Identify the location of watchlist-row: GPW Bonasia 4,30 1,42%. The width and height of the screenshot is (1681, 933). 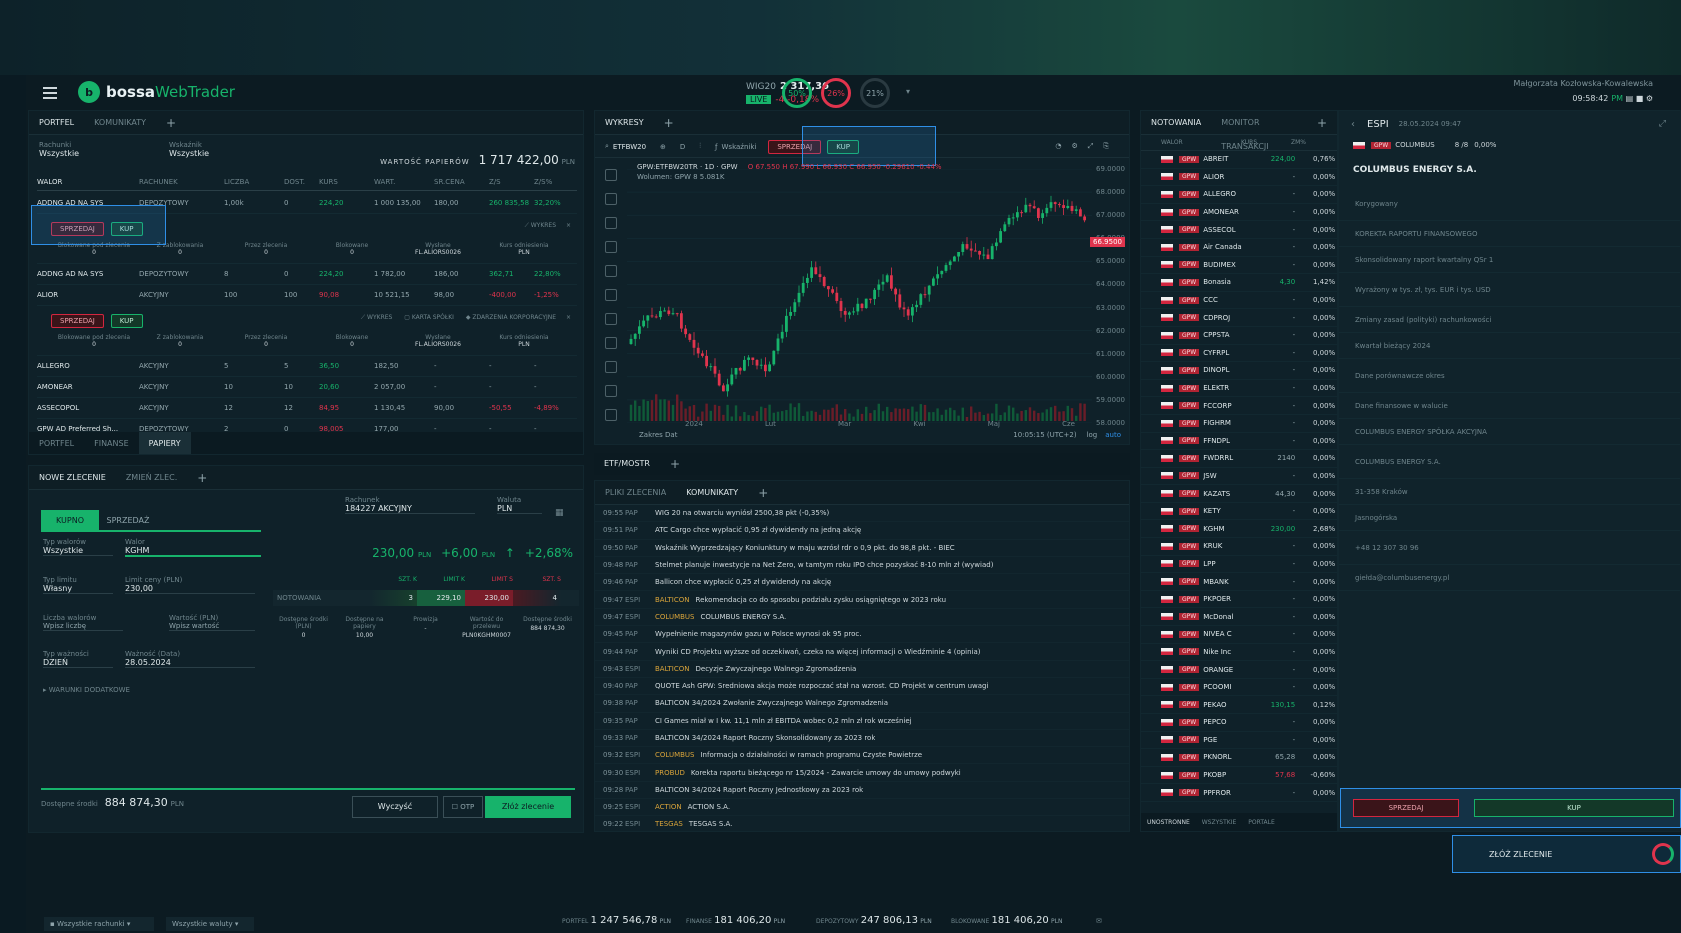
(1239, 283).